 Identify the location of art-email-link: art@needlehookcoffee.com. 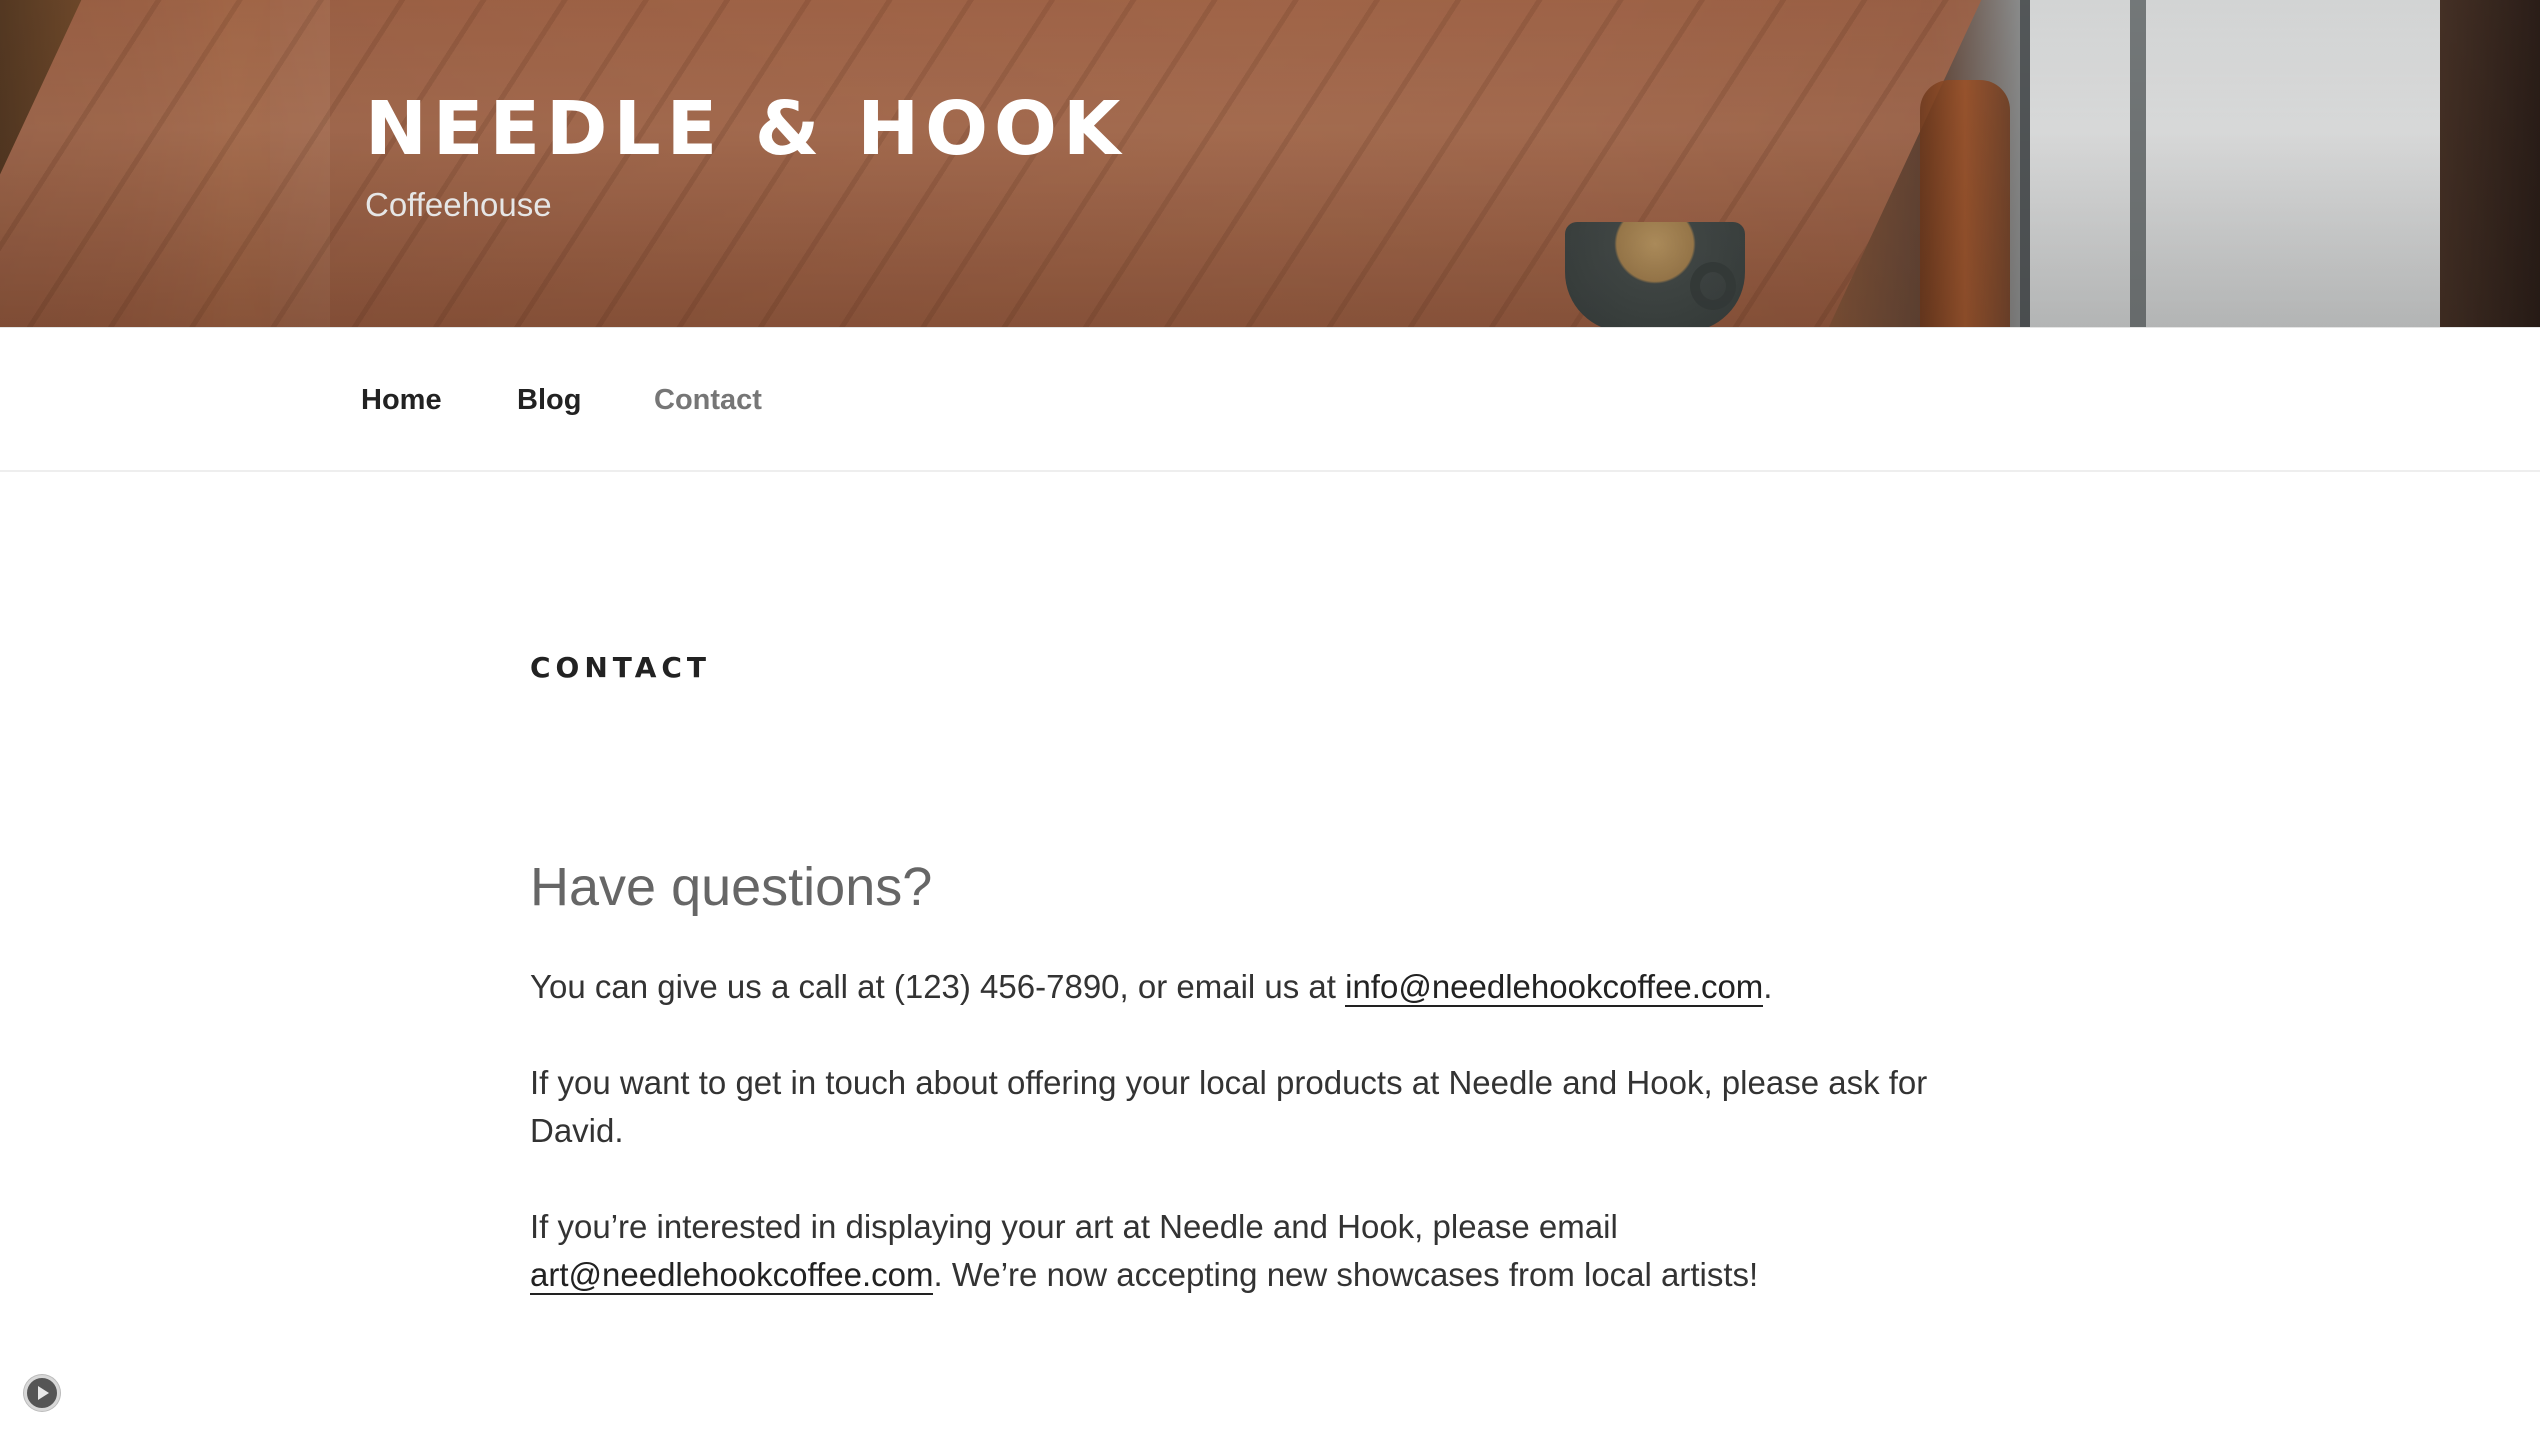
(732, 1275).